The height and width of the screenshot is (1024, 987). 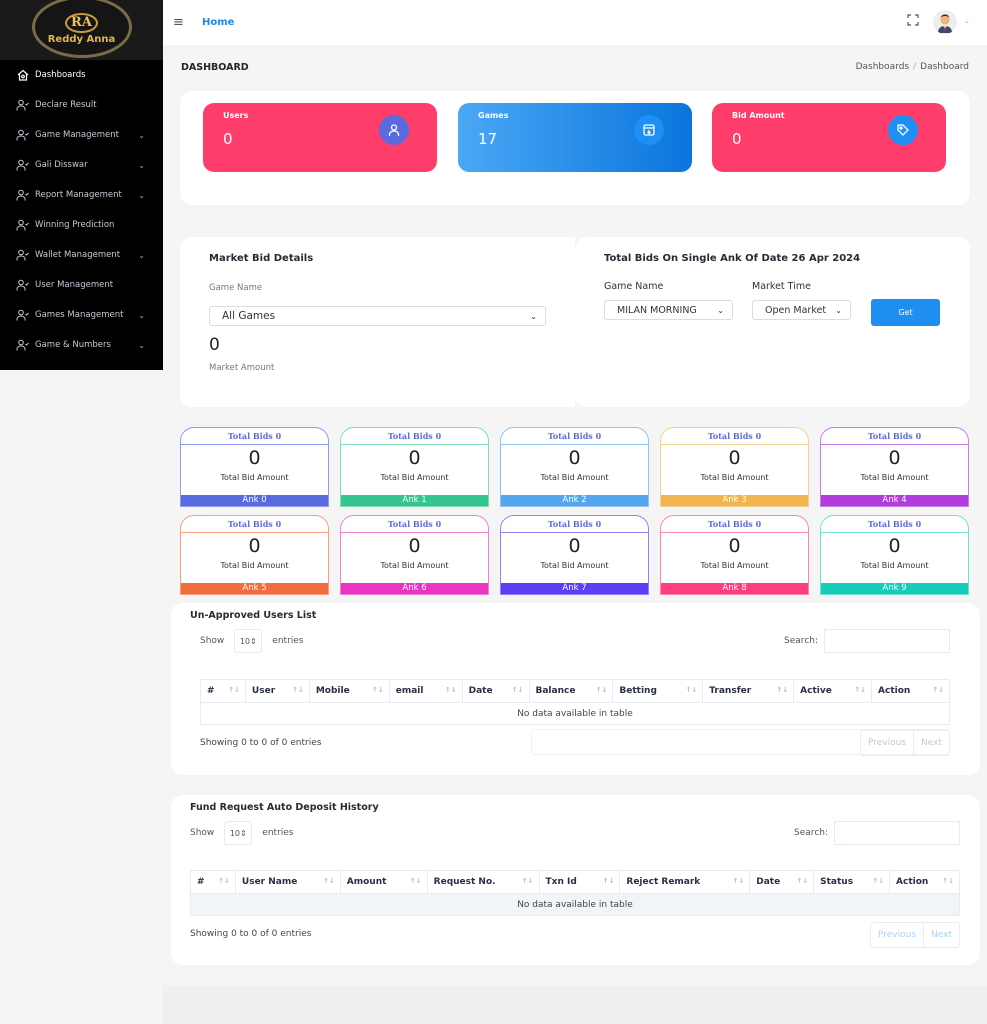 I want to click on ank-total-bids: Total Bids 0, so click(x=414, y=524).